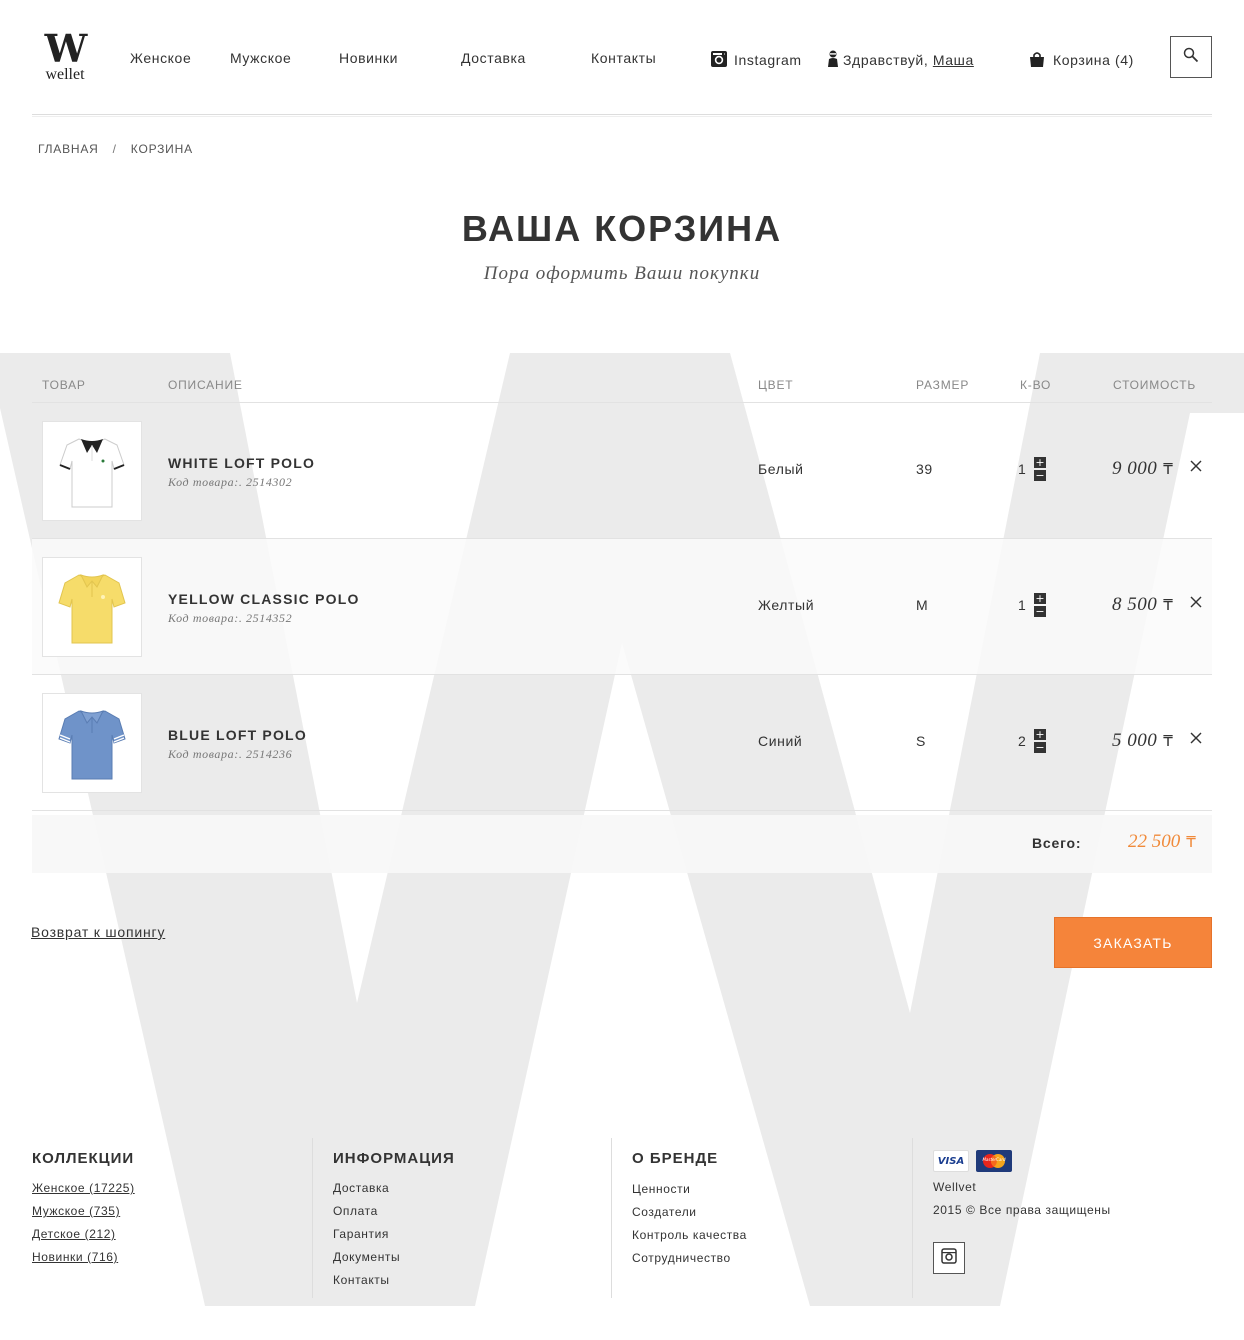 The width and height of the screenshot is (1244, 1340). What do you see at coordinates (949, 1258) in the screenshot?
I see `footer-instagram-button` at bounding box center [949, 1258].